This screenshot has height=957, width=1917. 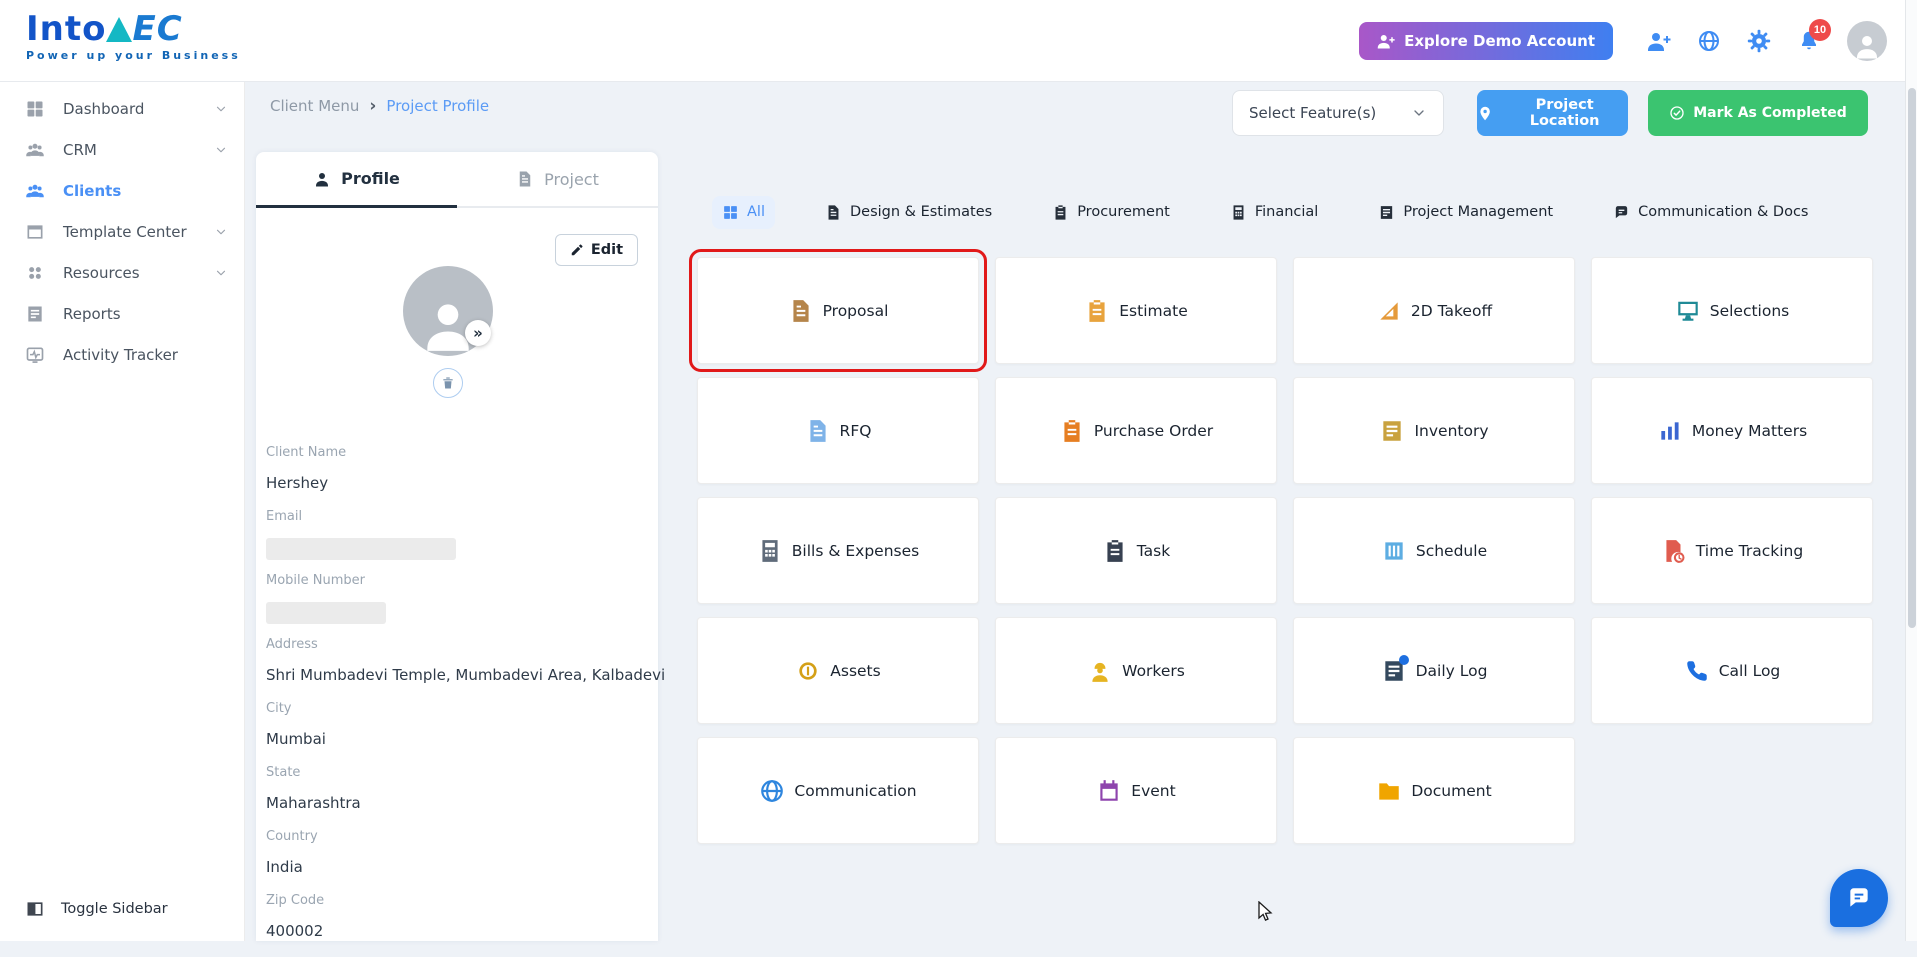 I want to click on feature-card-schedule: Schedule, so click(x=1434, y=550).